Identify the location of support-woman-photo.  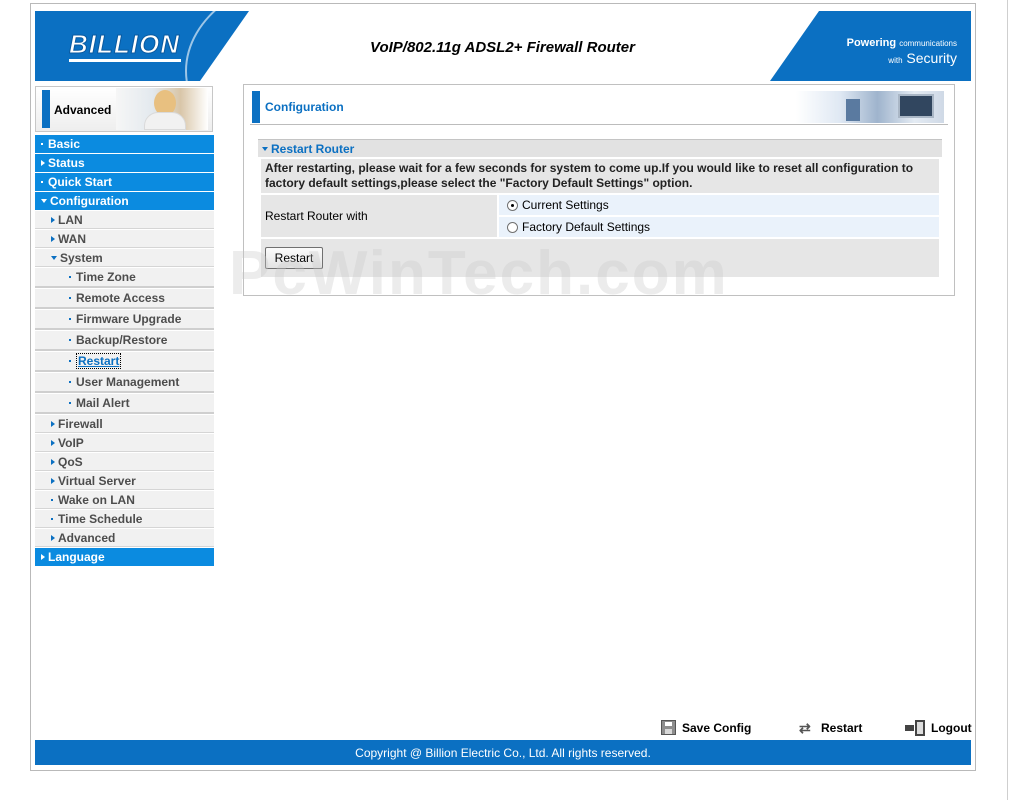
(162, 109).